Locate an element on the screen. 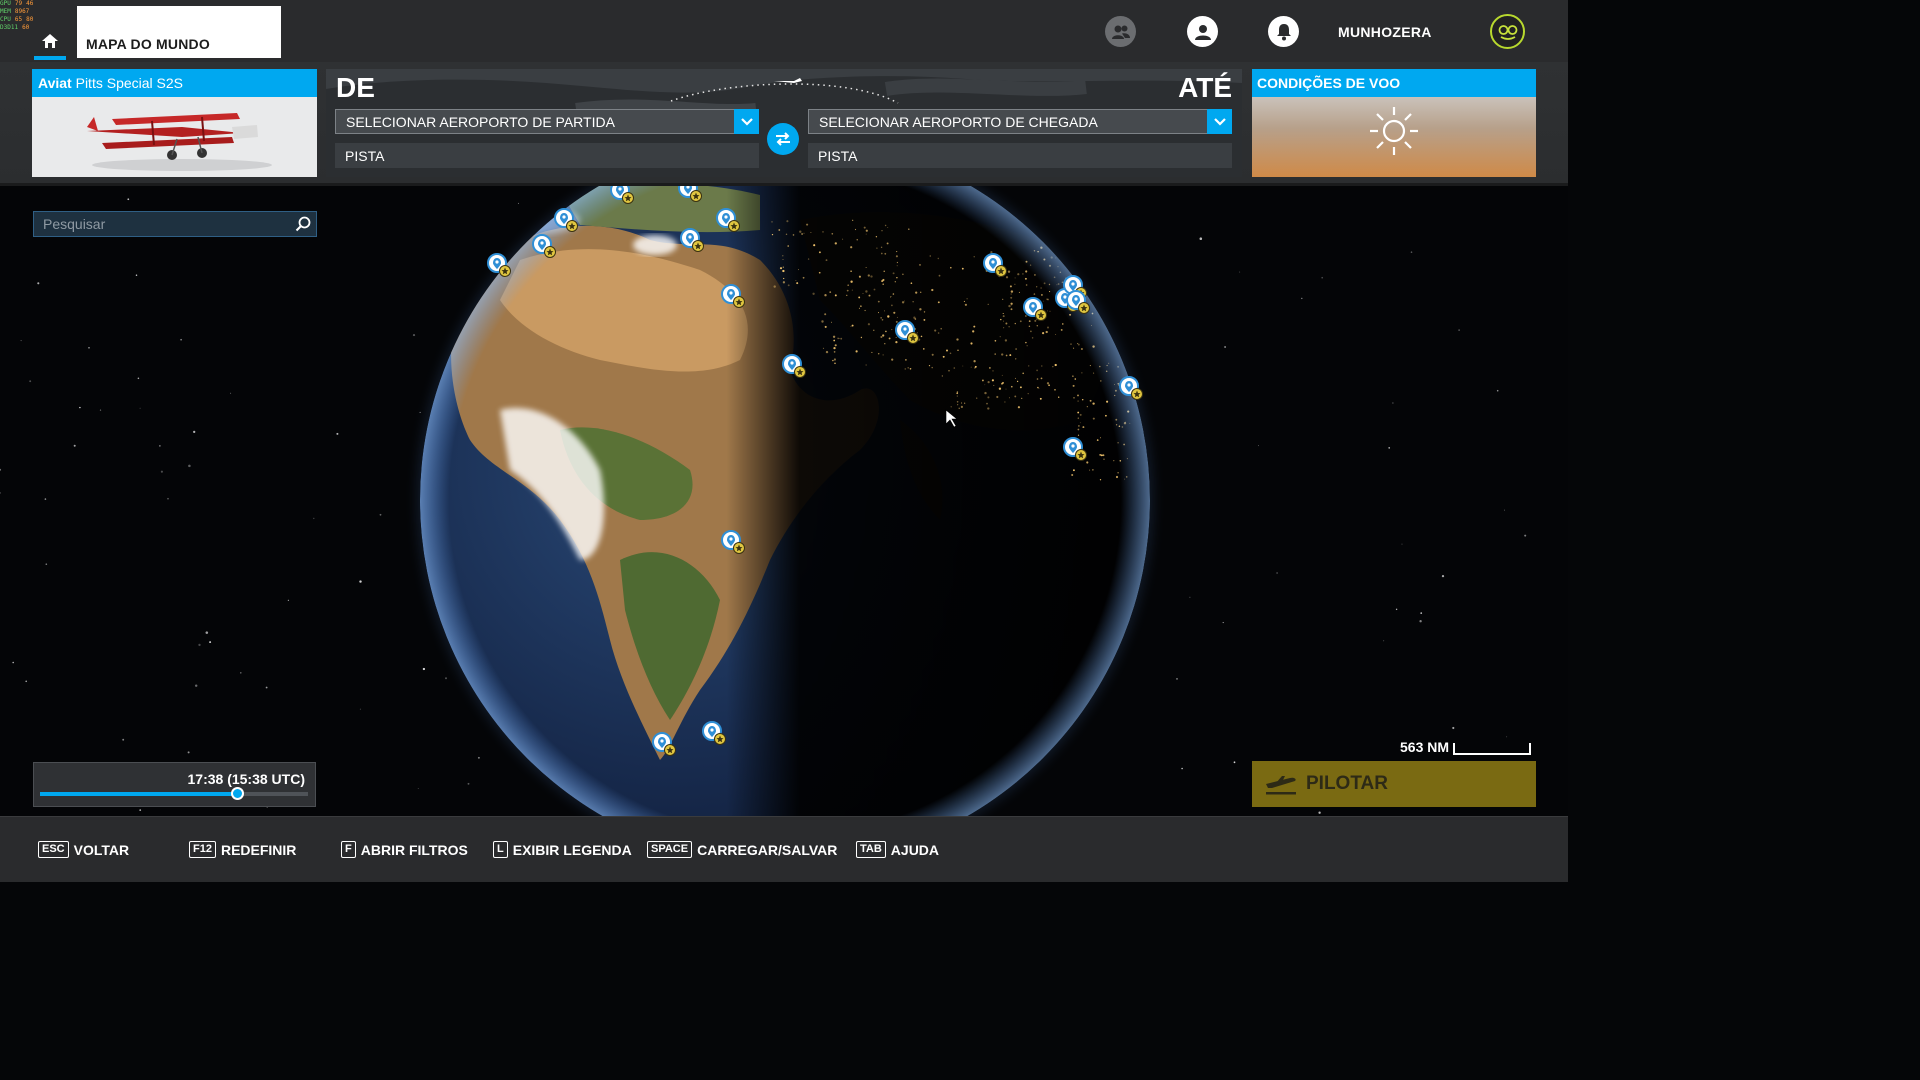 The height and width of the screenshot is (1080, 1920). user-icon is located at coordinates (1202, 32).